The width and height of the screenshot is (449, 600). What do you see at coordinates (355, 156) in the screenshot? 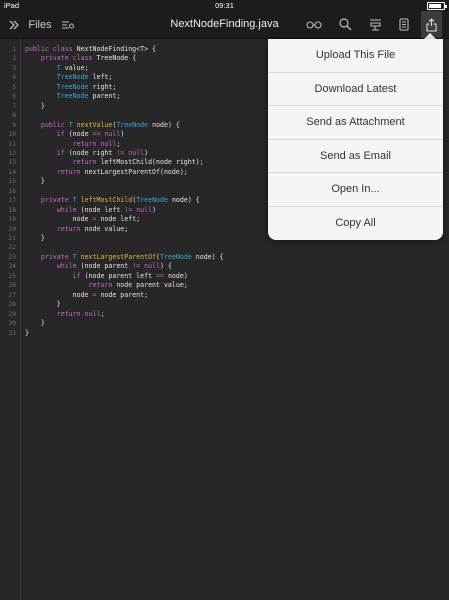
I see `menu-item-send-email: Send as Email` at bounding box center [355, 156].